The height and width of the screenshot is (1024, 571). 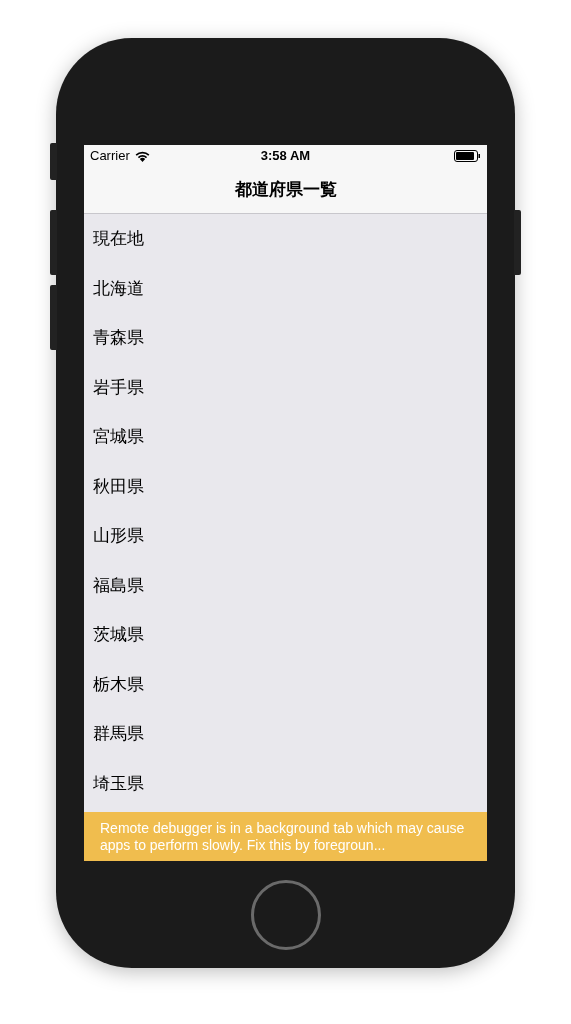 I want to click on list-item: 埼玉県, so click(x=285, y=783).